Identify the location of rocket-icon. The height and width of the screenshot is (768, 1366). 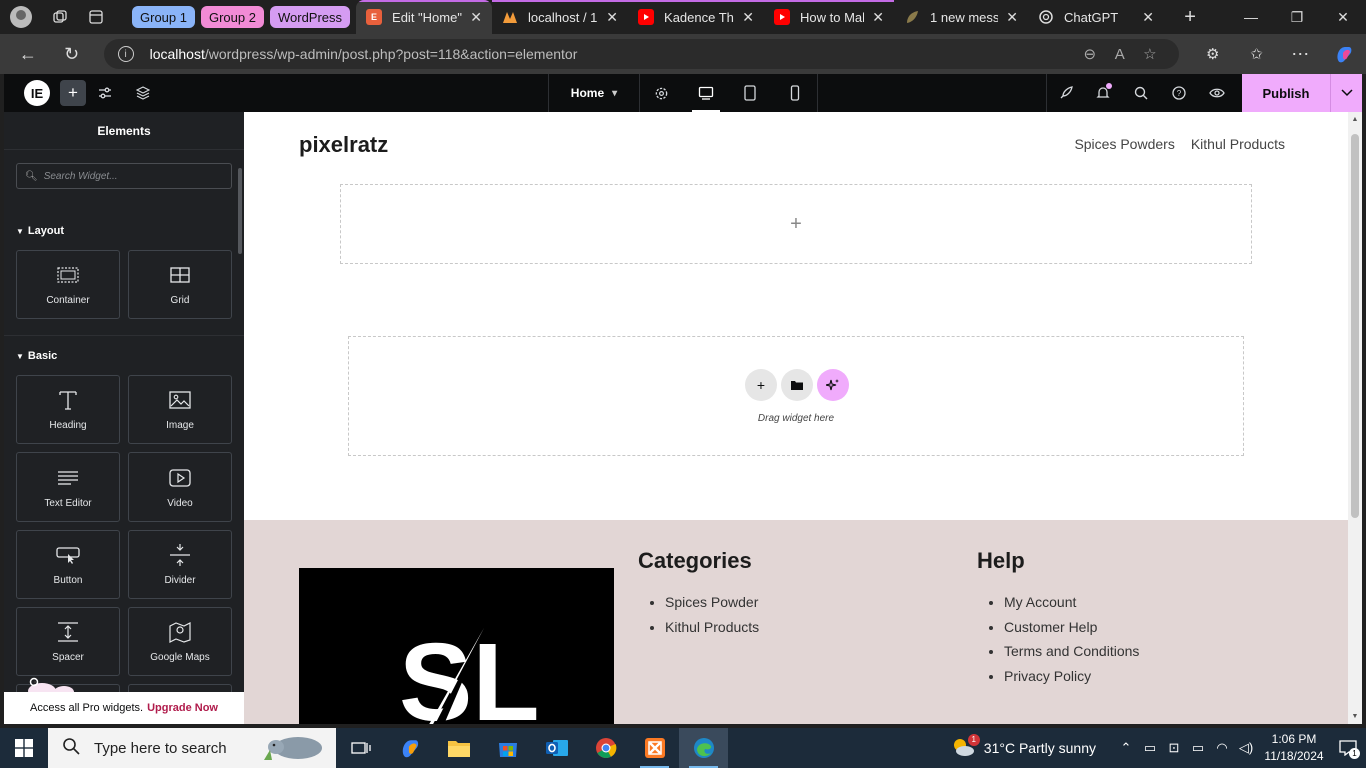
(1065, 93).